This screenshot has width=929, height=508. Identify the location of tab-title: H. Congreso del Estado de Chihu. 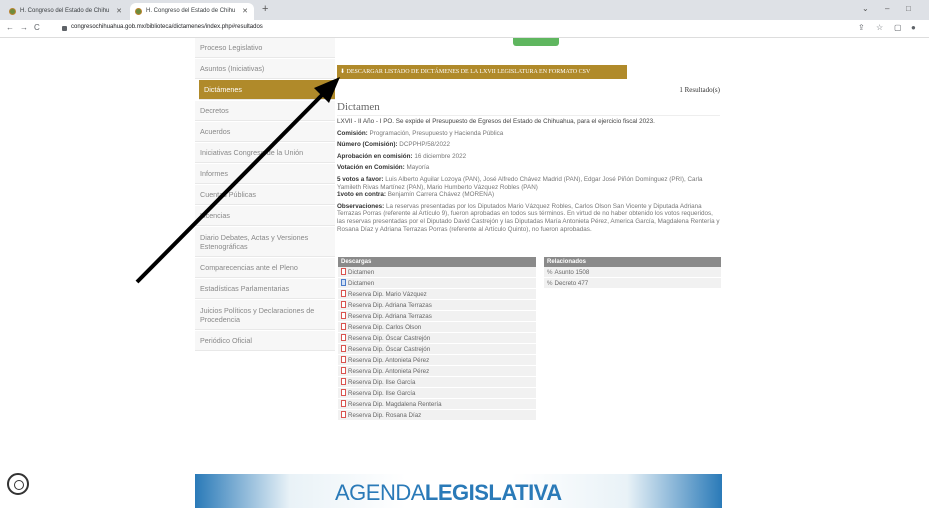
(191, 11).